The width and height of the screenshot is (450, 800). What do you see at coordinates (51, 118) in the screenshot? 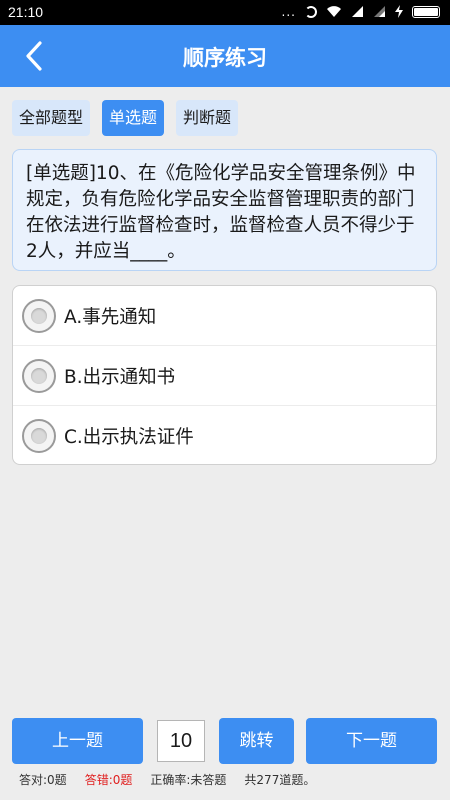
I see `tab-all-types: 全部题型` at bounding box center [51, 118].